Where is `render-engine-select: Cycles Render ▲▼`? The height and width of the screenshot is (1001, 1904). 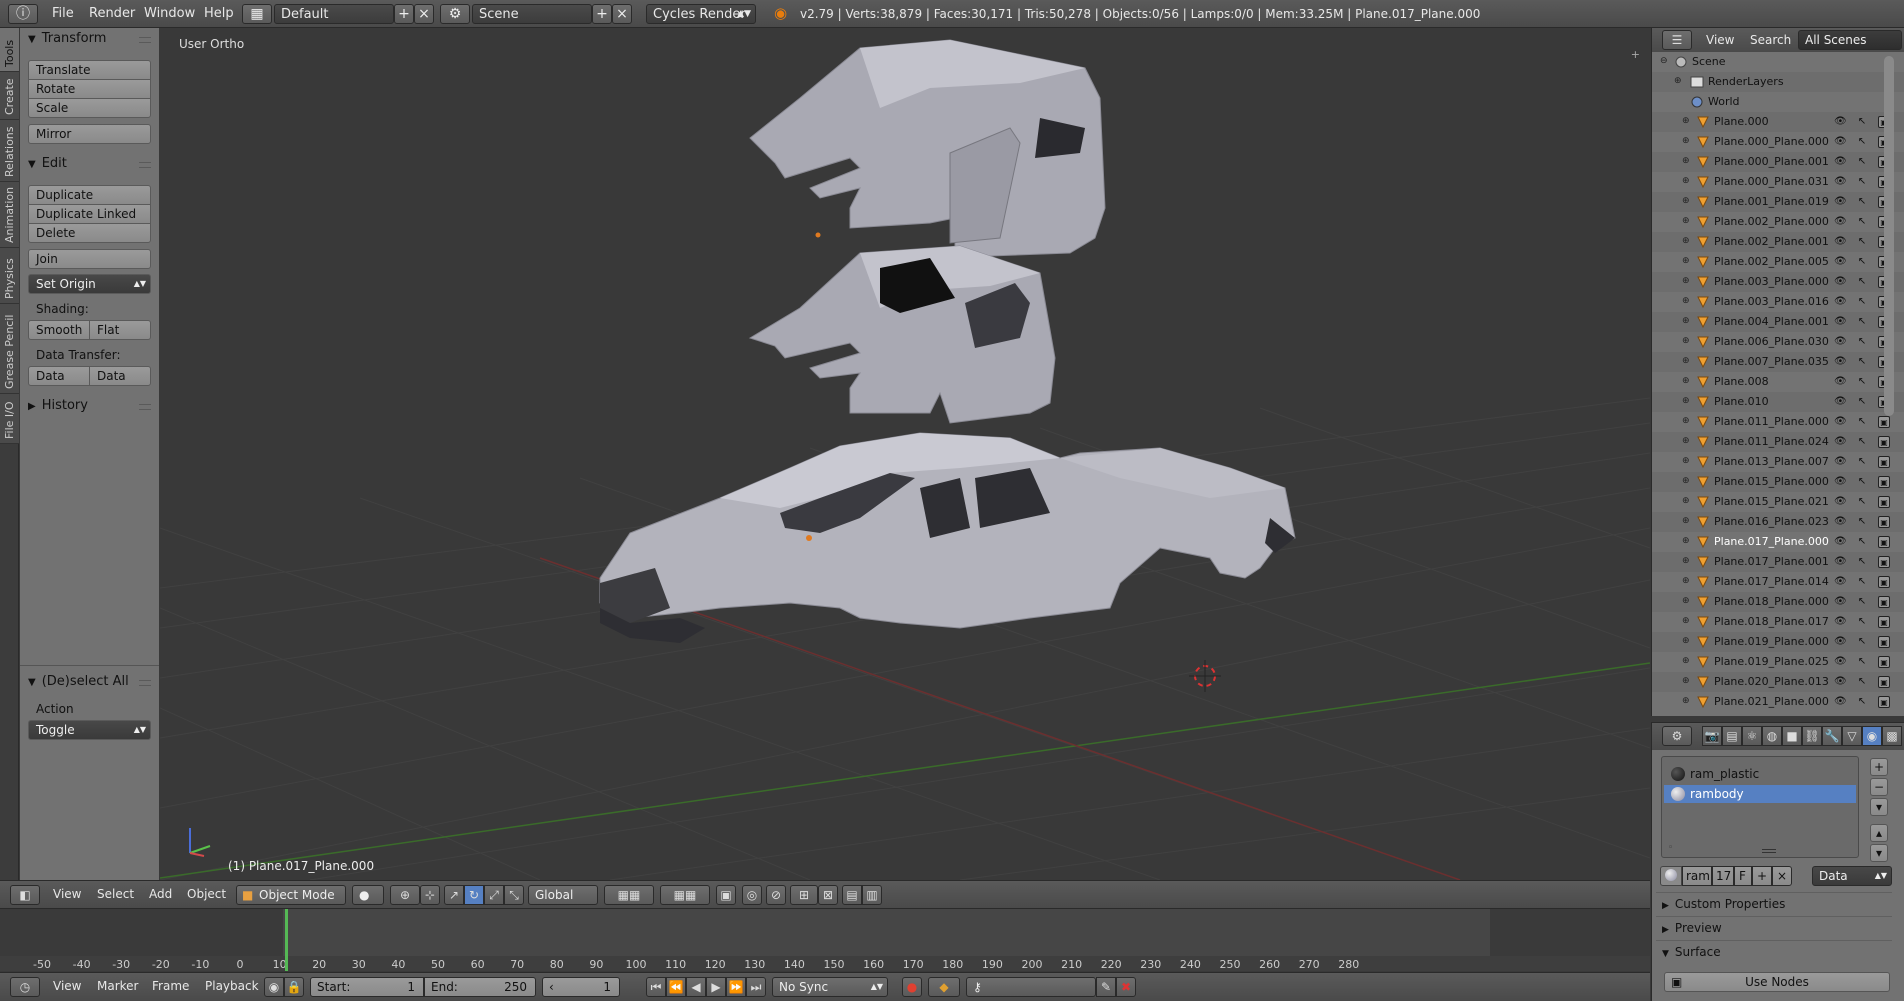 render-engine-select: Cycles Render ▲▼ is located at coordinates (701, 14).